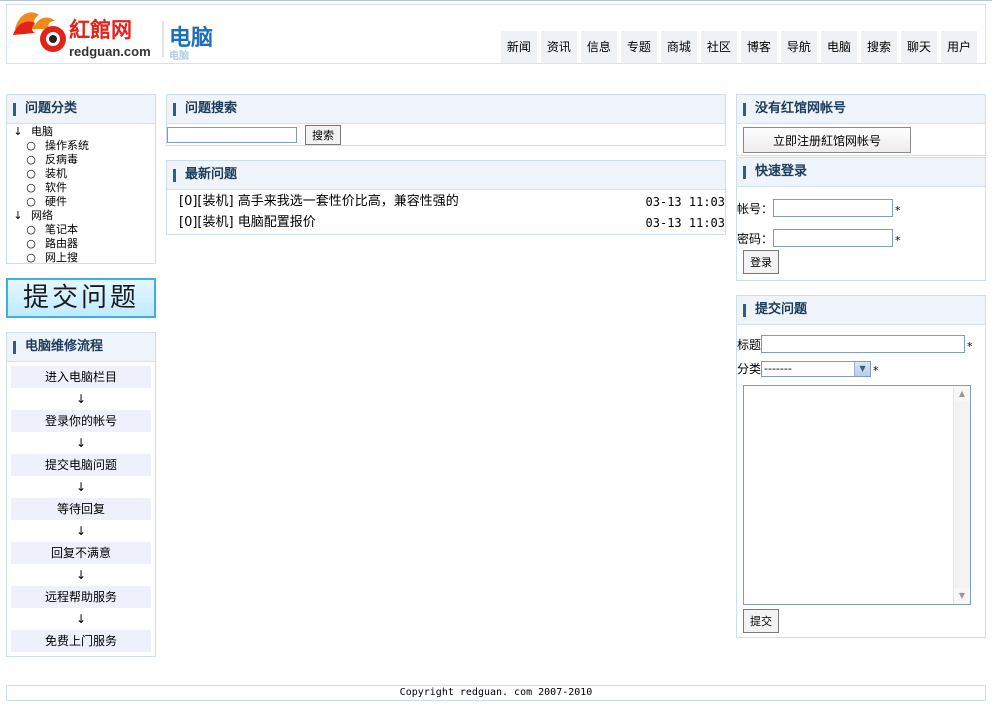 The image size is (992, 719). I want to click on search-row: 搜索, so click(446, 134).